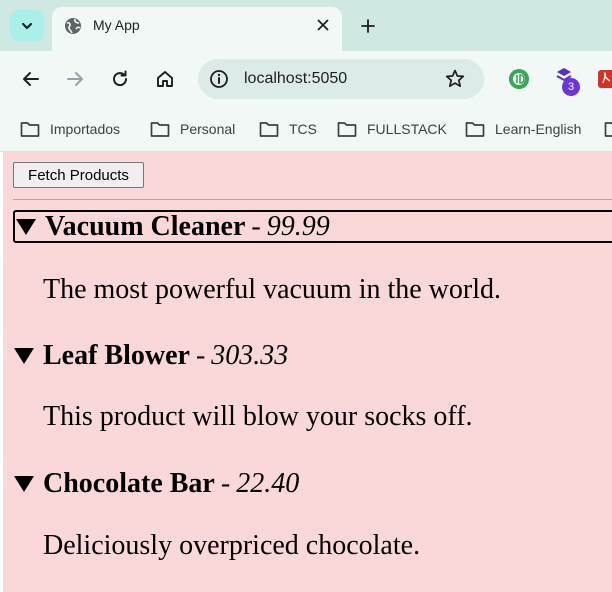 The width and height of the screenshot is (612, 592). I want to click on arrow-right-icon, so click(75, 79).